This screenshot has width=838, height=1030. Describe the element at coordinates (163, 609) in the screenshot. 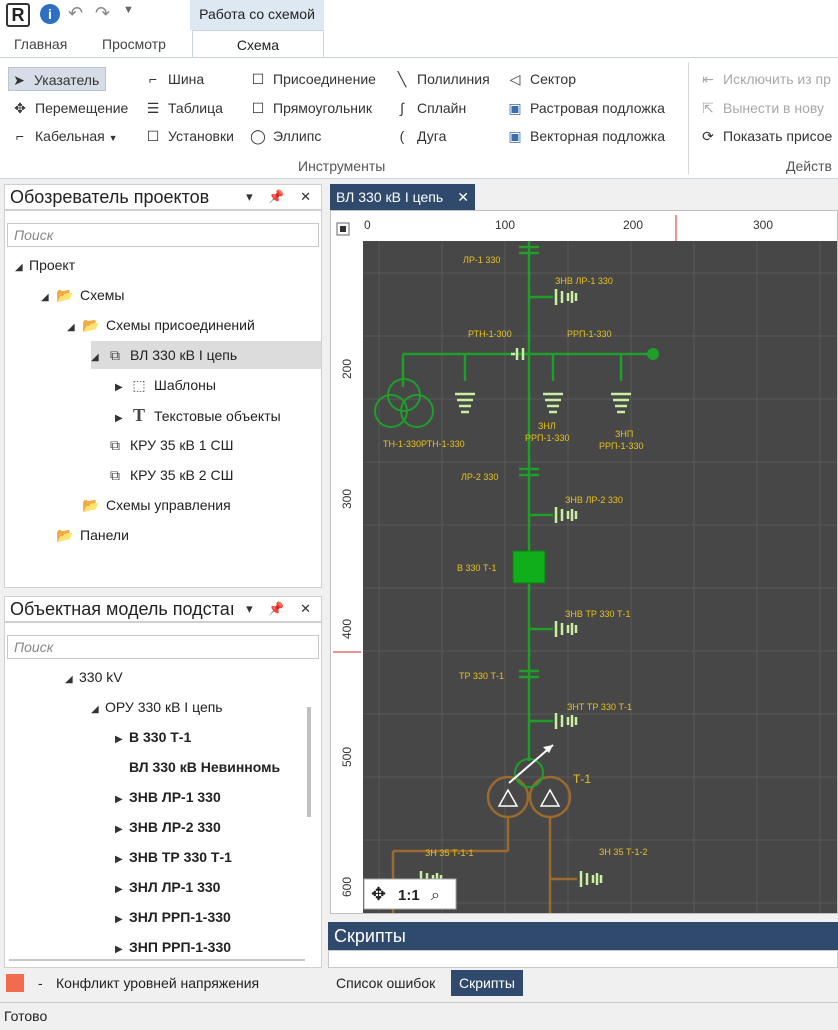

I see `object-model-header: Объектная модель подстаı ▾ 📌 ✕` at that location.